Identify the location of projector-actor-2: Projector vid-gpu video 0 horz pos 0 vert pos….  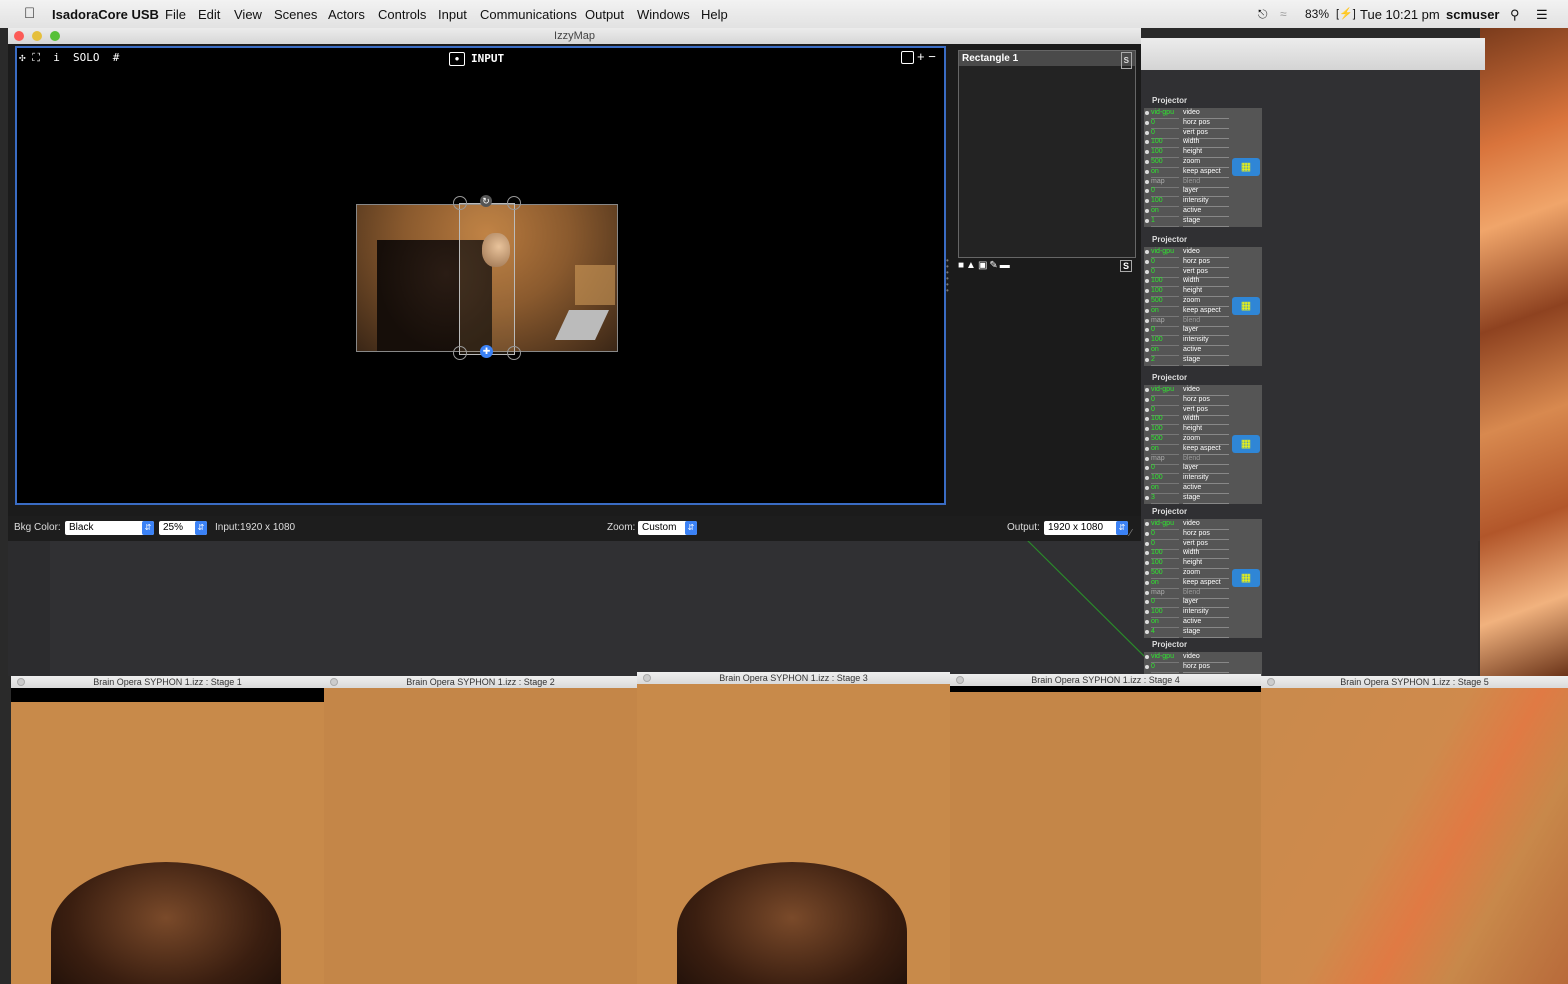
(1203, 300).